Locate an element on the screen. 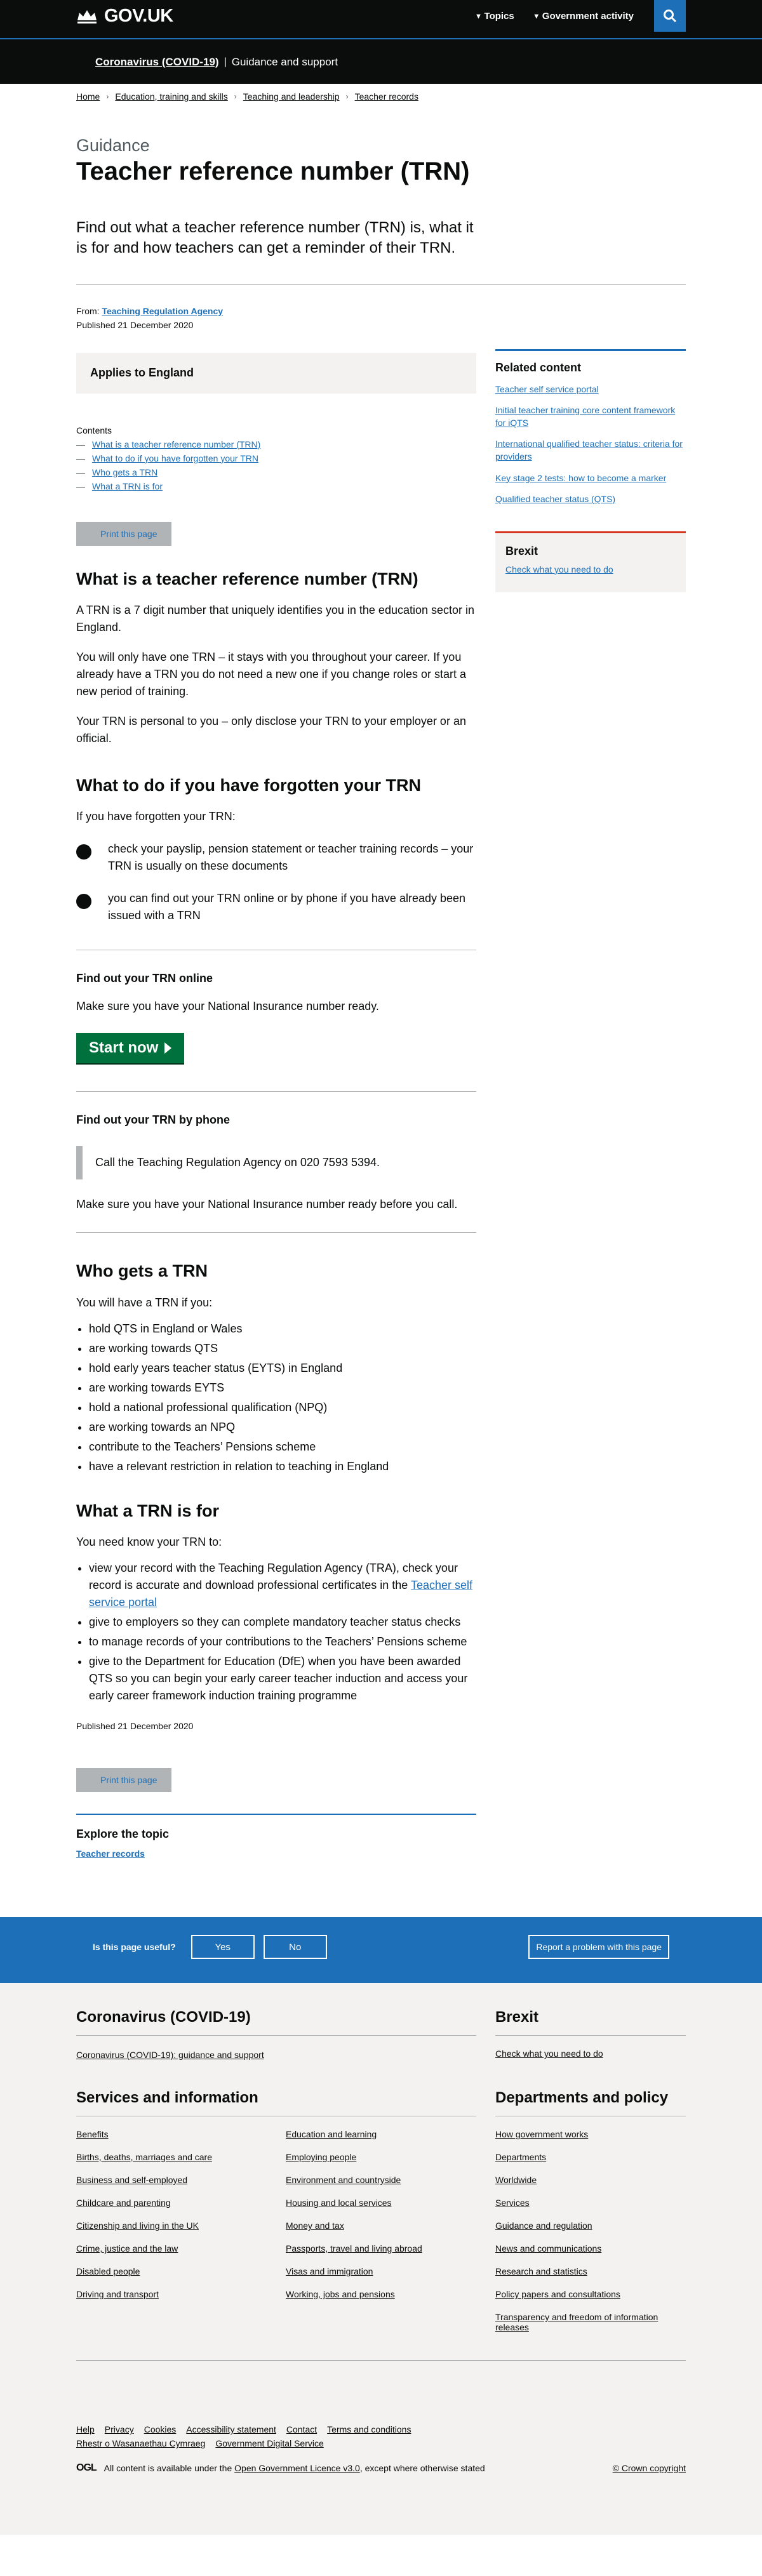 The image size is (762, 2576). explore-heading: Explore the topic is located at coordinates (123, 1834).